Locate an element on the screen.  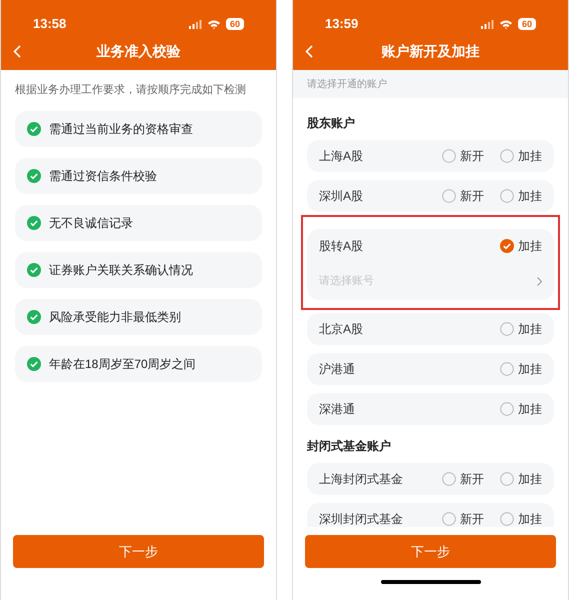
check-label: 证券账户关联关系确认情况 is located at coordinates (121, 270).